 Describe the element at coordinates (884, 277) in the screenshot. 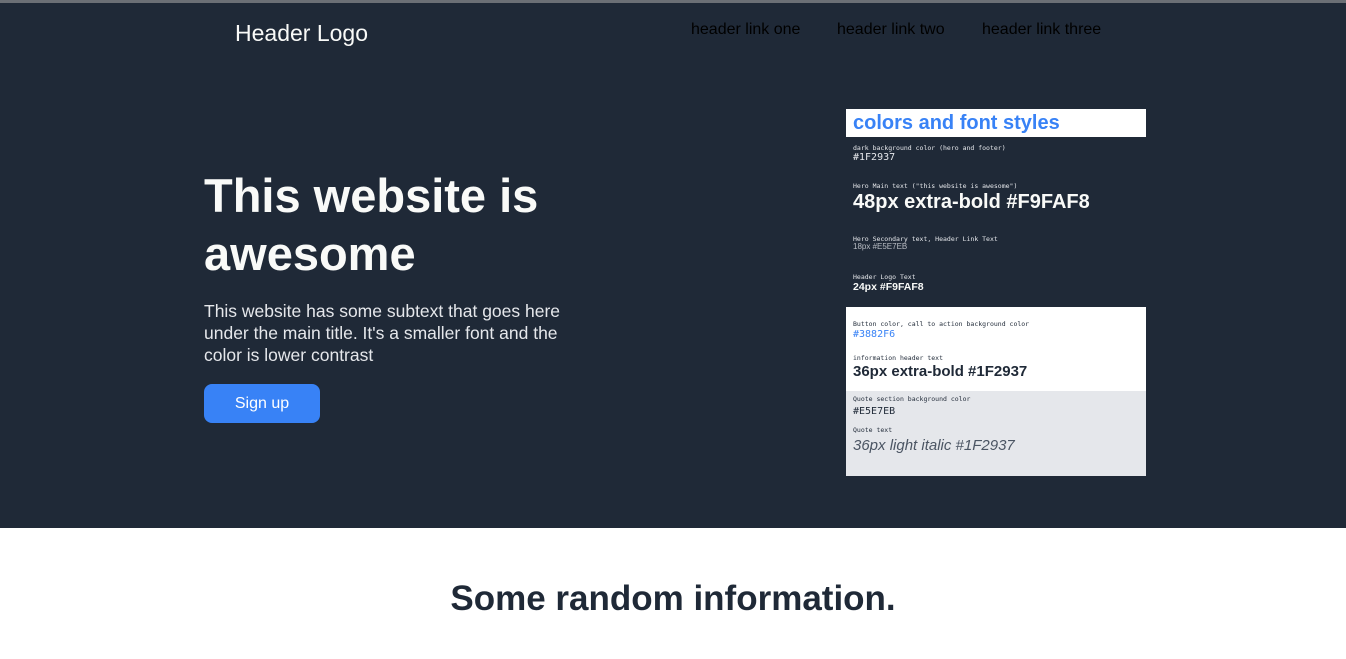

I see `style-guide-label: Header Logo Text` at that location.